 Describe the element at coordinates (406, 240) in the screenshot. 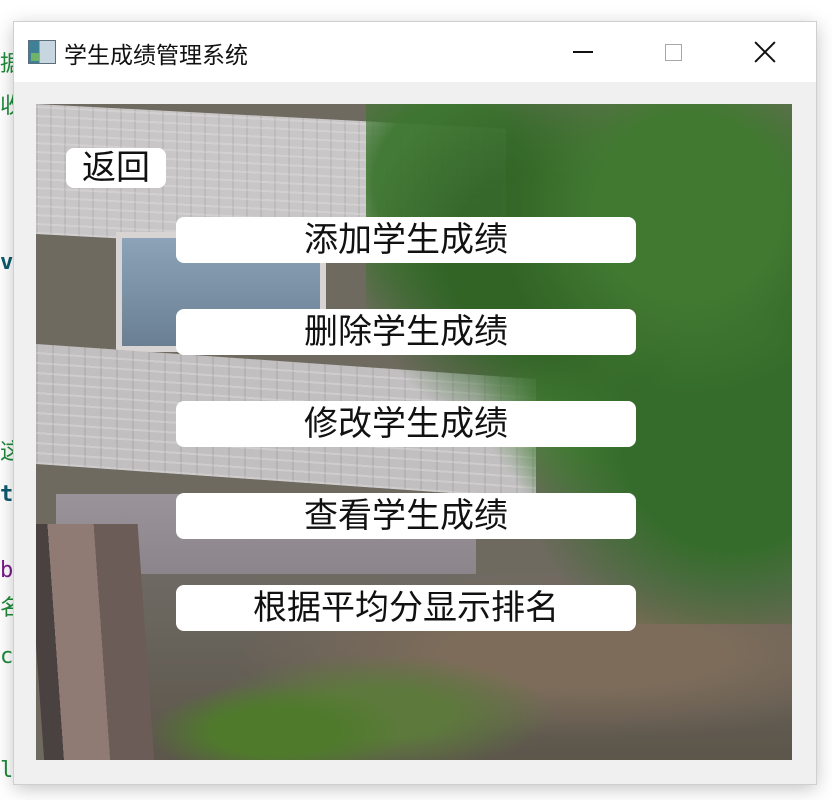

I see `add-score-button: 添加学生成绩` at that location.